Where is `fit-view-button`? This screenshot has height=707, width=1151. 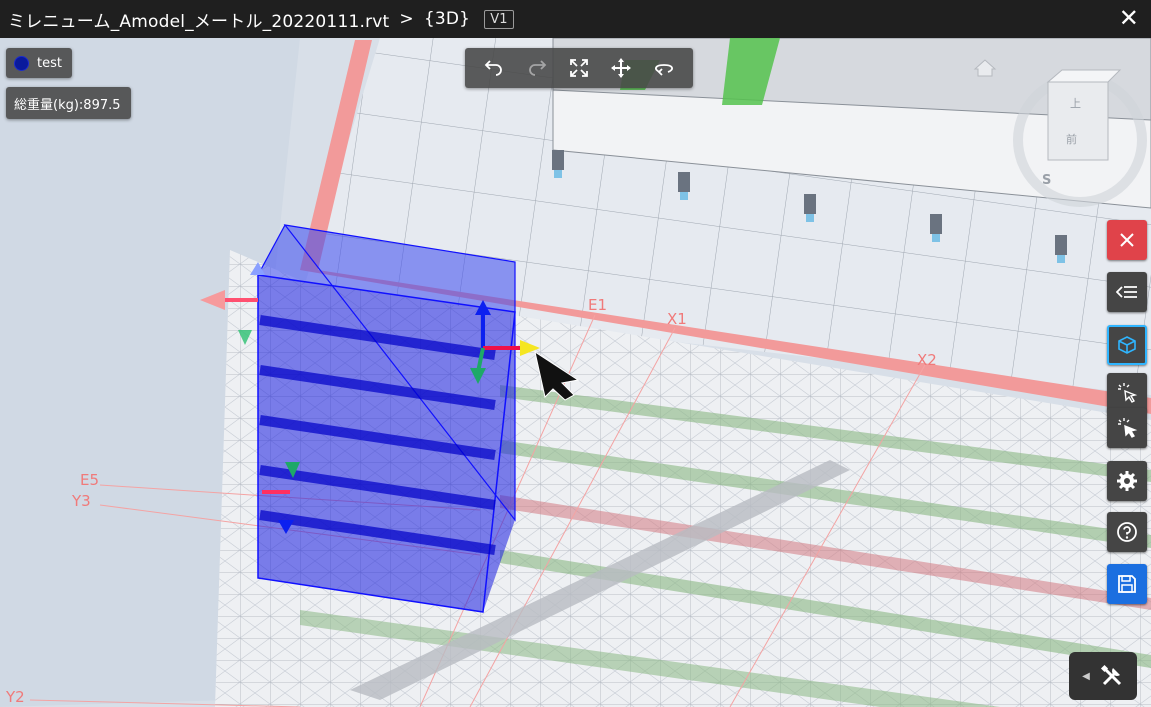 fit-view-button is located at coordinates (579, 68).